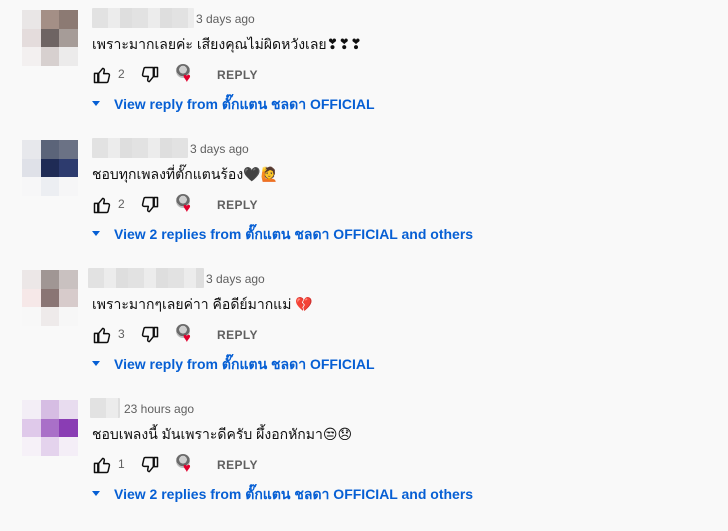 Image resolution: width=728 pixels, height=531 pixels. I want to click on comment-text: เพราะมากเลยค่ะ เสียงคุณไม่ผิดหวังเลย❣❣❣, so click(227, 45).